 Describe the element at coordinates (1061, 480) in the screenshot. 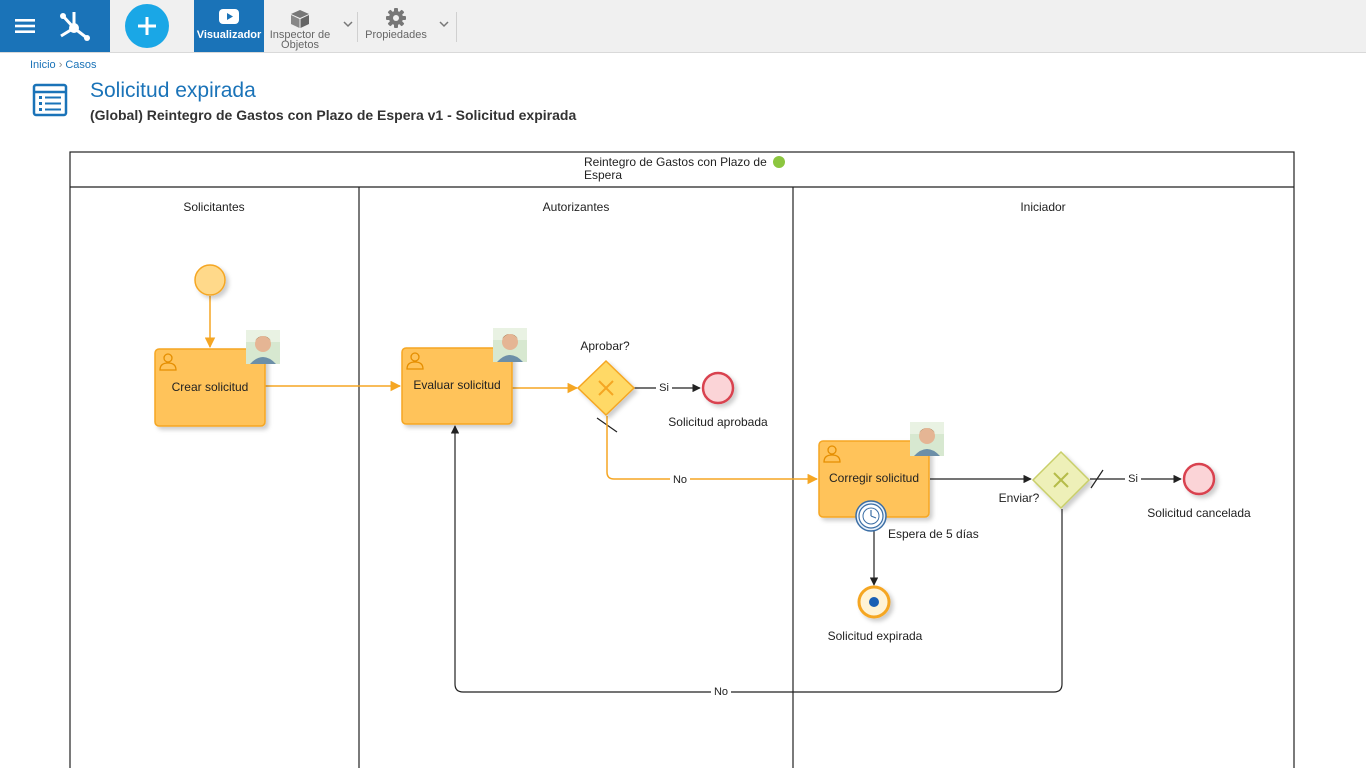

I see `gateway-enviar` at that location.